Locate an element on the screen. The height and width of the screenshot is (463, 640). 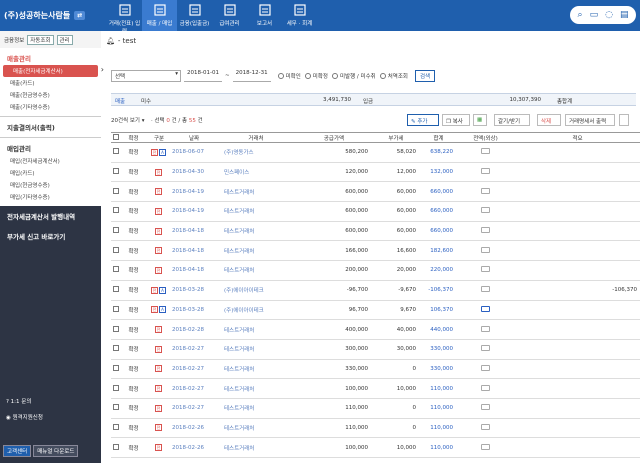
excel-button: ▦ is located at coordinates (480, 120).